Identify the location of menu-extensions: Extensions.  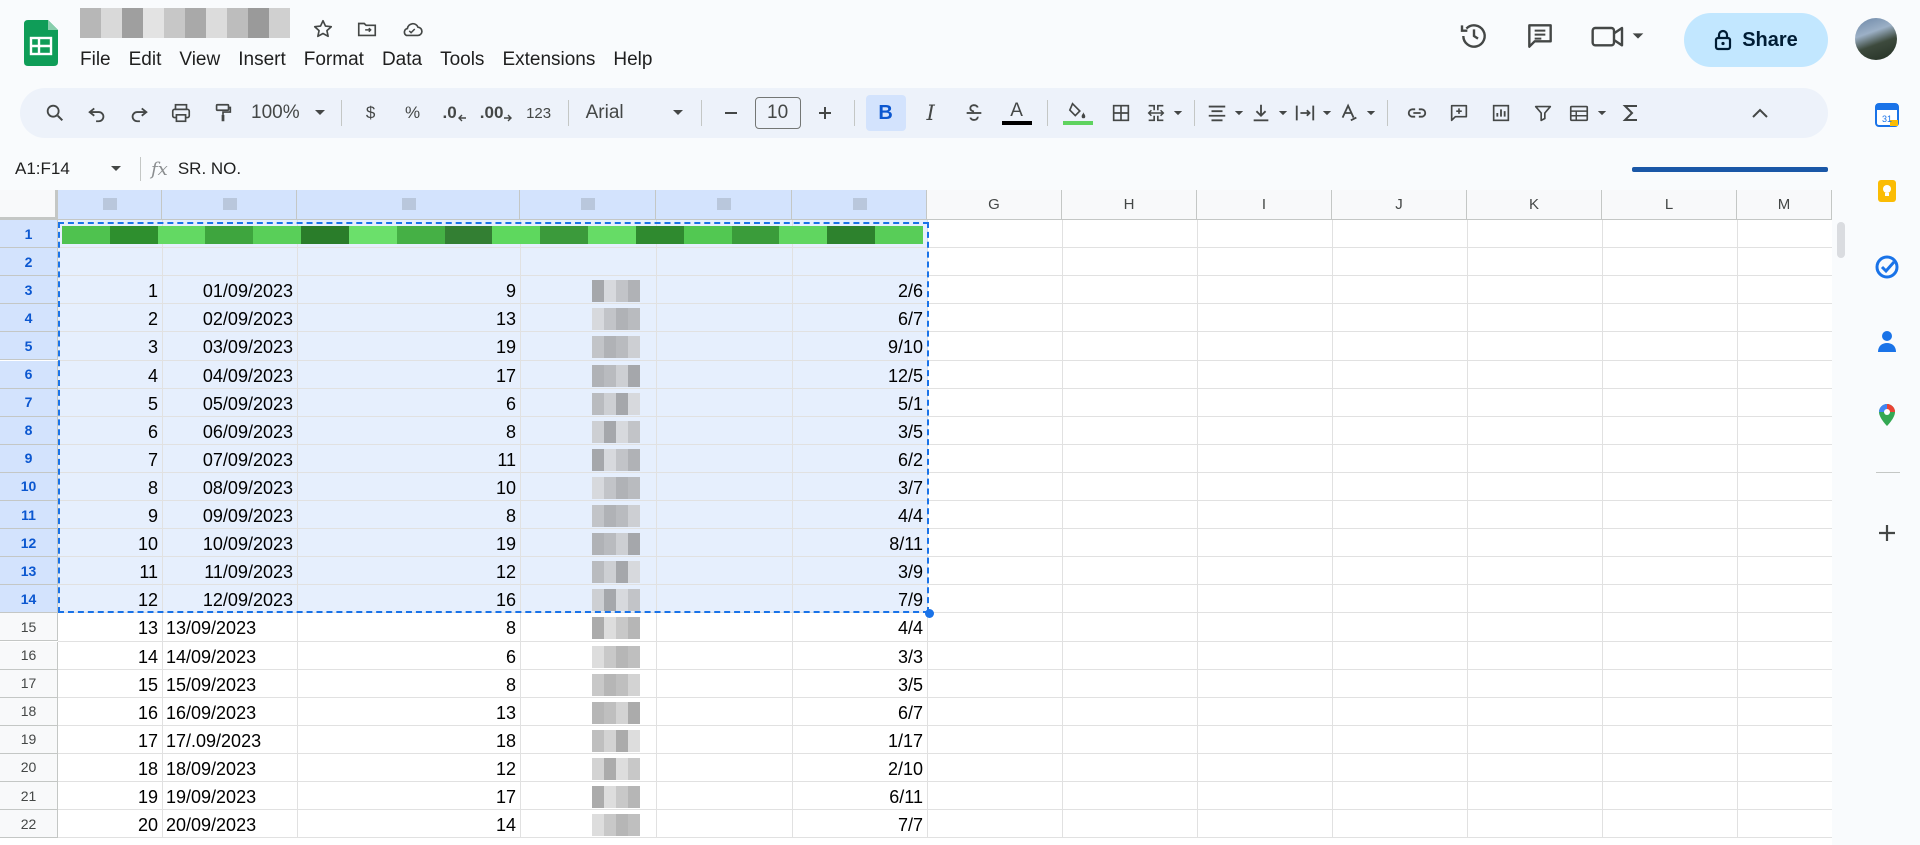
(548, 60).